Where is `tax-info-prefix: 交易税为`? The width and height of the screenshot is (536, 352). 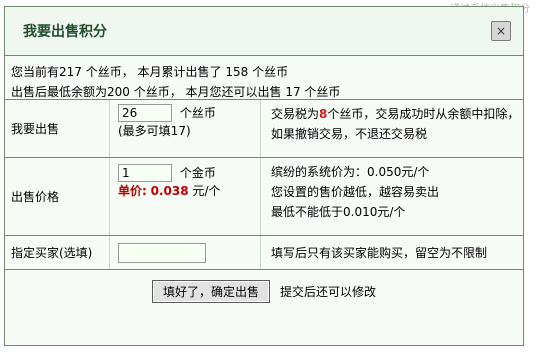 tax-info-prefix: 交易税为 is located at coordinates (295, 114).